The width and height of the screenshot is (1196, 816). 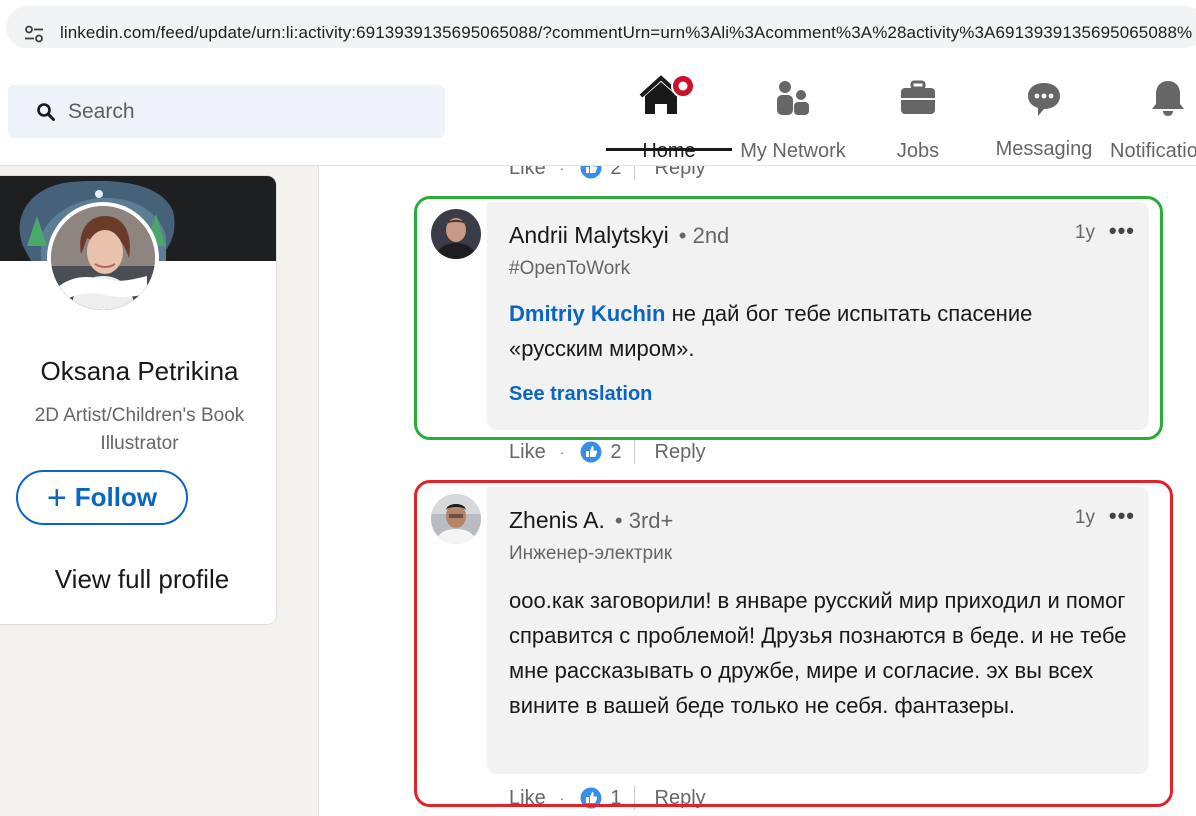 I want to click on search-input, so click(x=248, y=111).